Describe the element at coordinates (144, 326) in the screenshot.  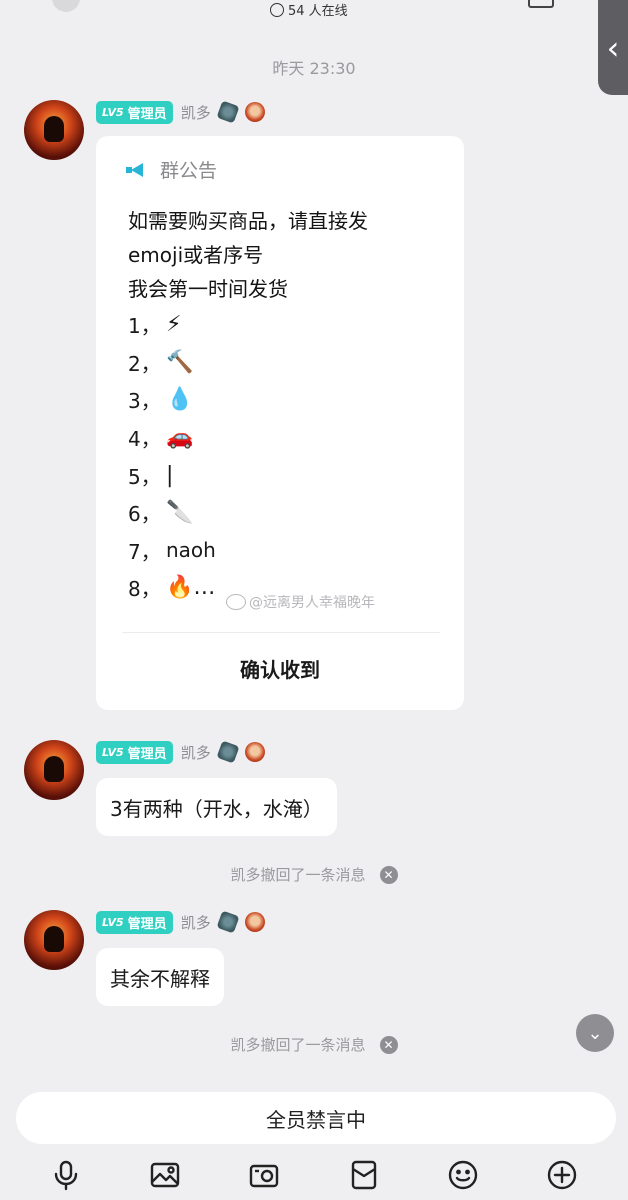
I see `item-number: 1，` at that location.